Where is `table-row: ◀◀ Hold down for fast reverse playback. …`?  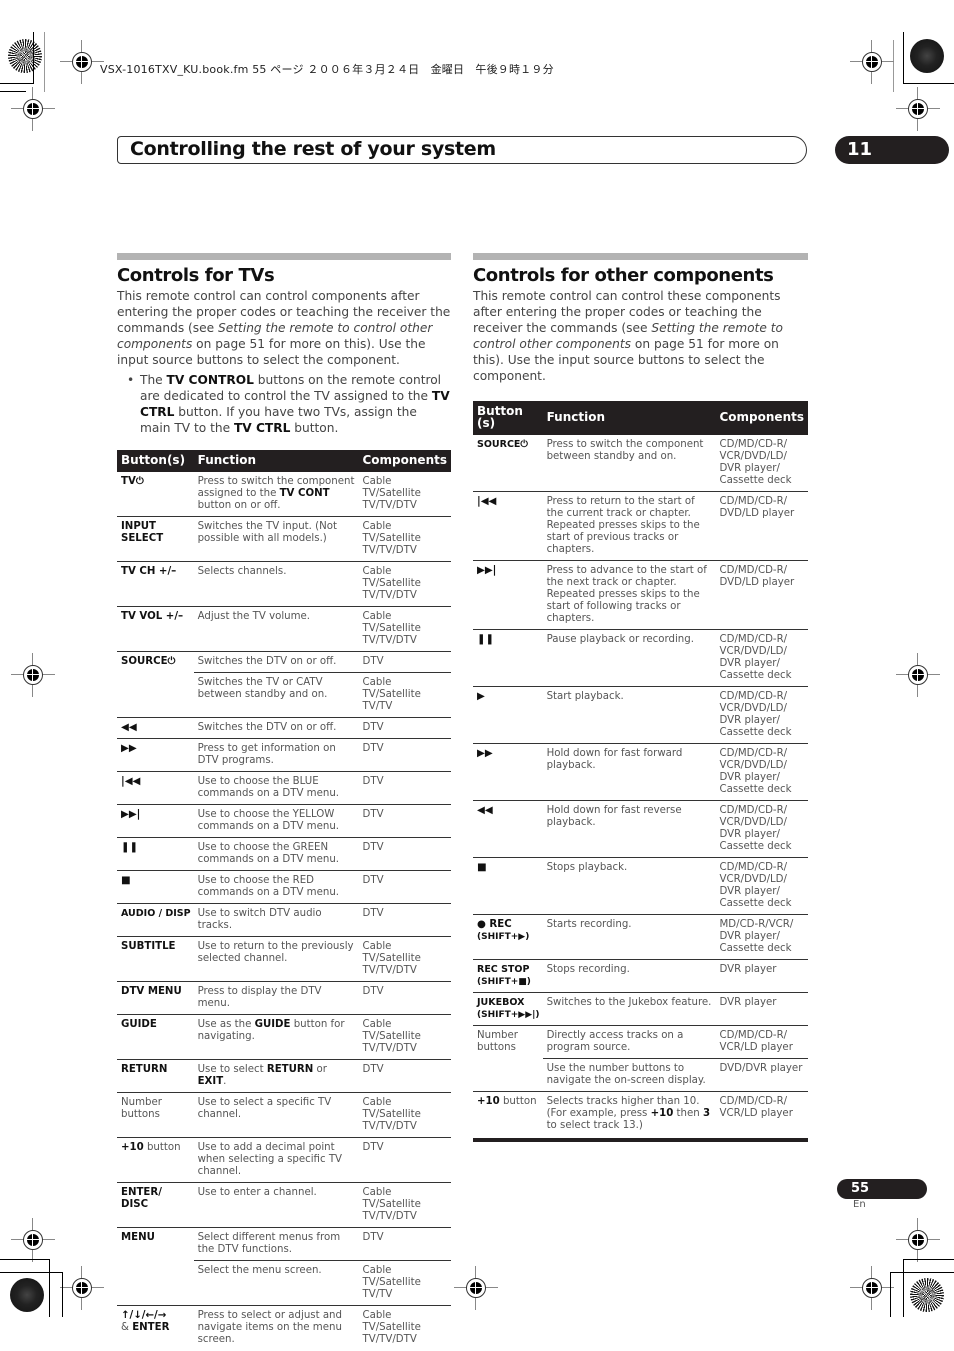
table-row: ◀◀ Hold down for fast reverse playback. … is located at coordinates (640, 829).